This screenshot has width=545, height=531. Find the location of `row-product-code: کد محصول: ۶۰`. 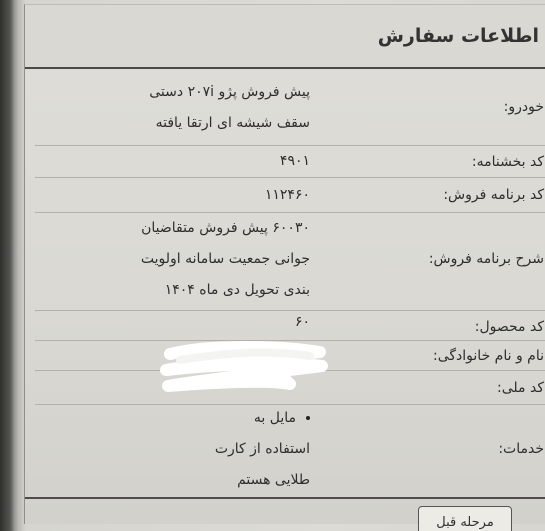

row-product-code: کد محصول: ۶۰ is located at coordinates (290, 326).